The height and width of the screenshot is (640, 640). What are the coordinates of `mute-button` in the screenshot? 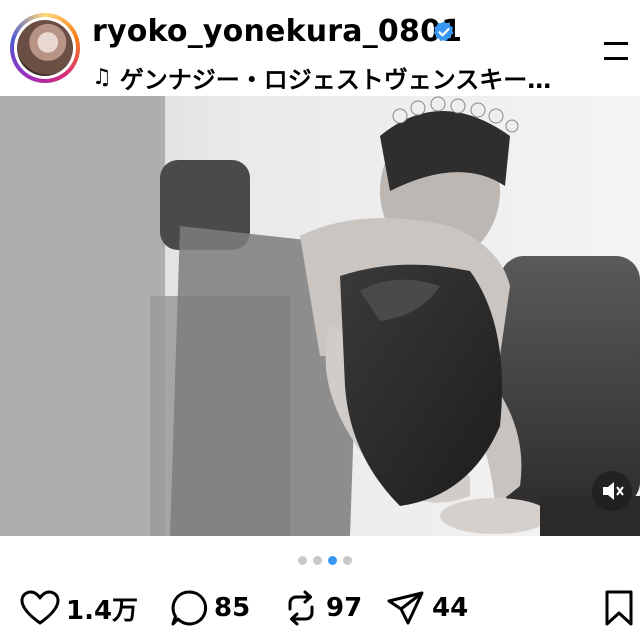 It's located at (612, 491).